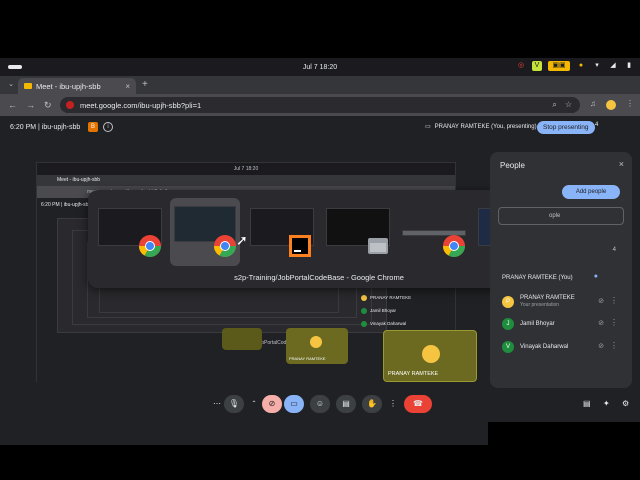 The image size is (640, 480). I want to click on avatar: V, so click(508, 347).